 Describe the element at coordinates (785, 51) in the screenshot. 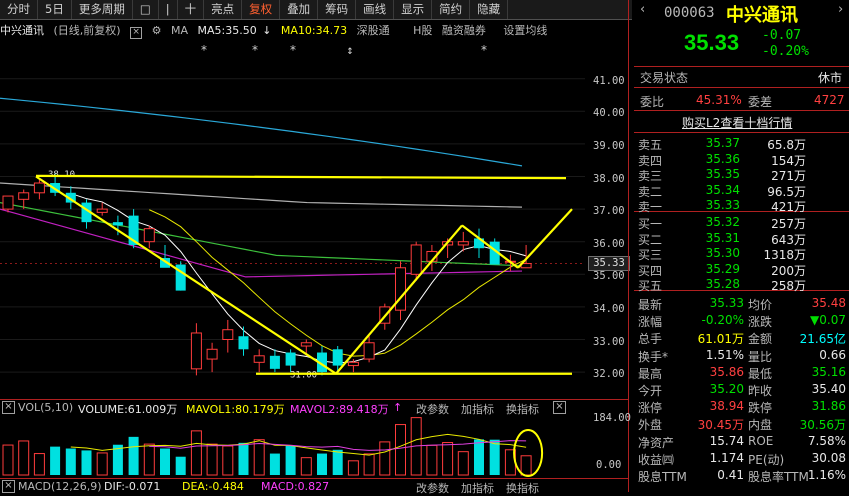

I see `price-change-pct: -0.20%` at that location.